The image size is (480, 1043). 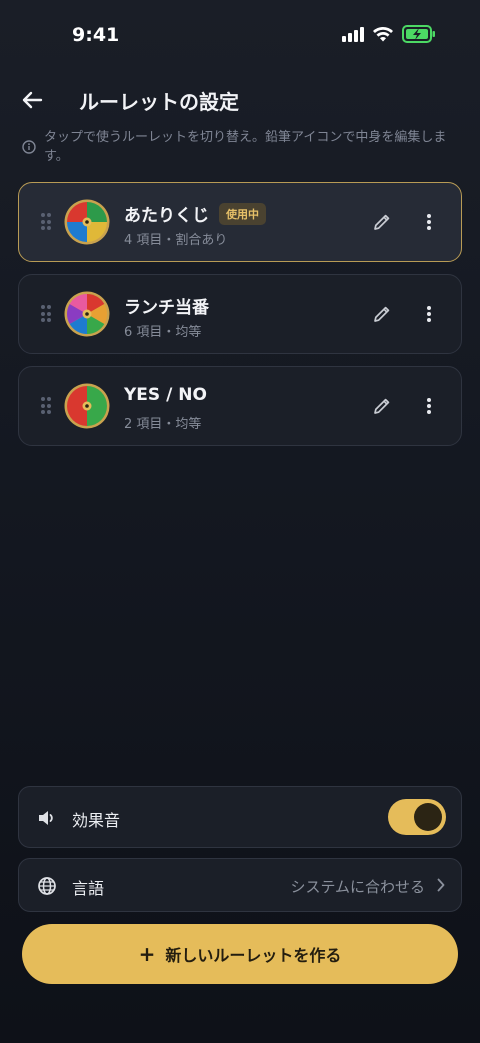 I want to click on roulette-card: YES / NO 2 項目・均等, so click(x=240, y=406).